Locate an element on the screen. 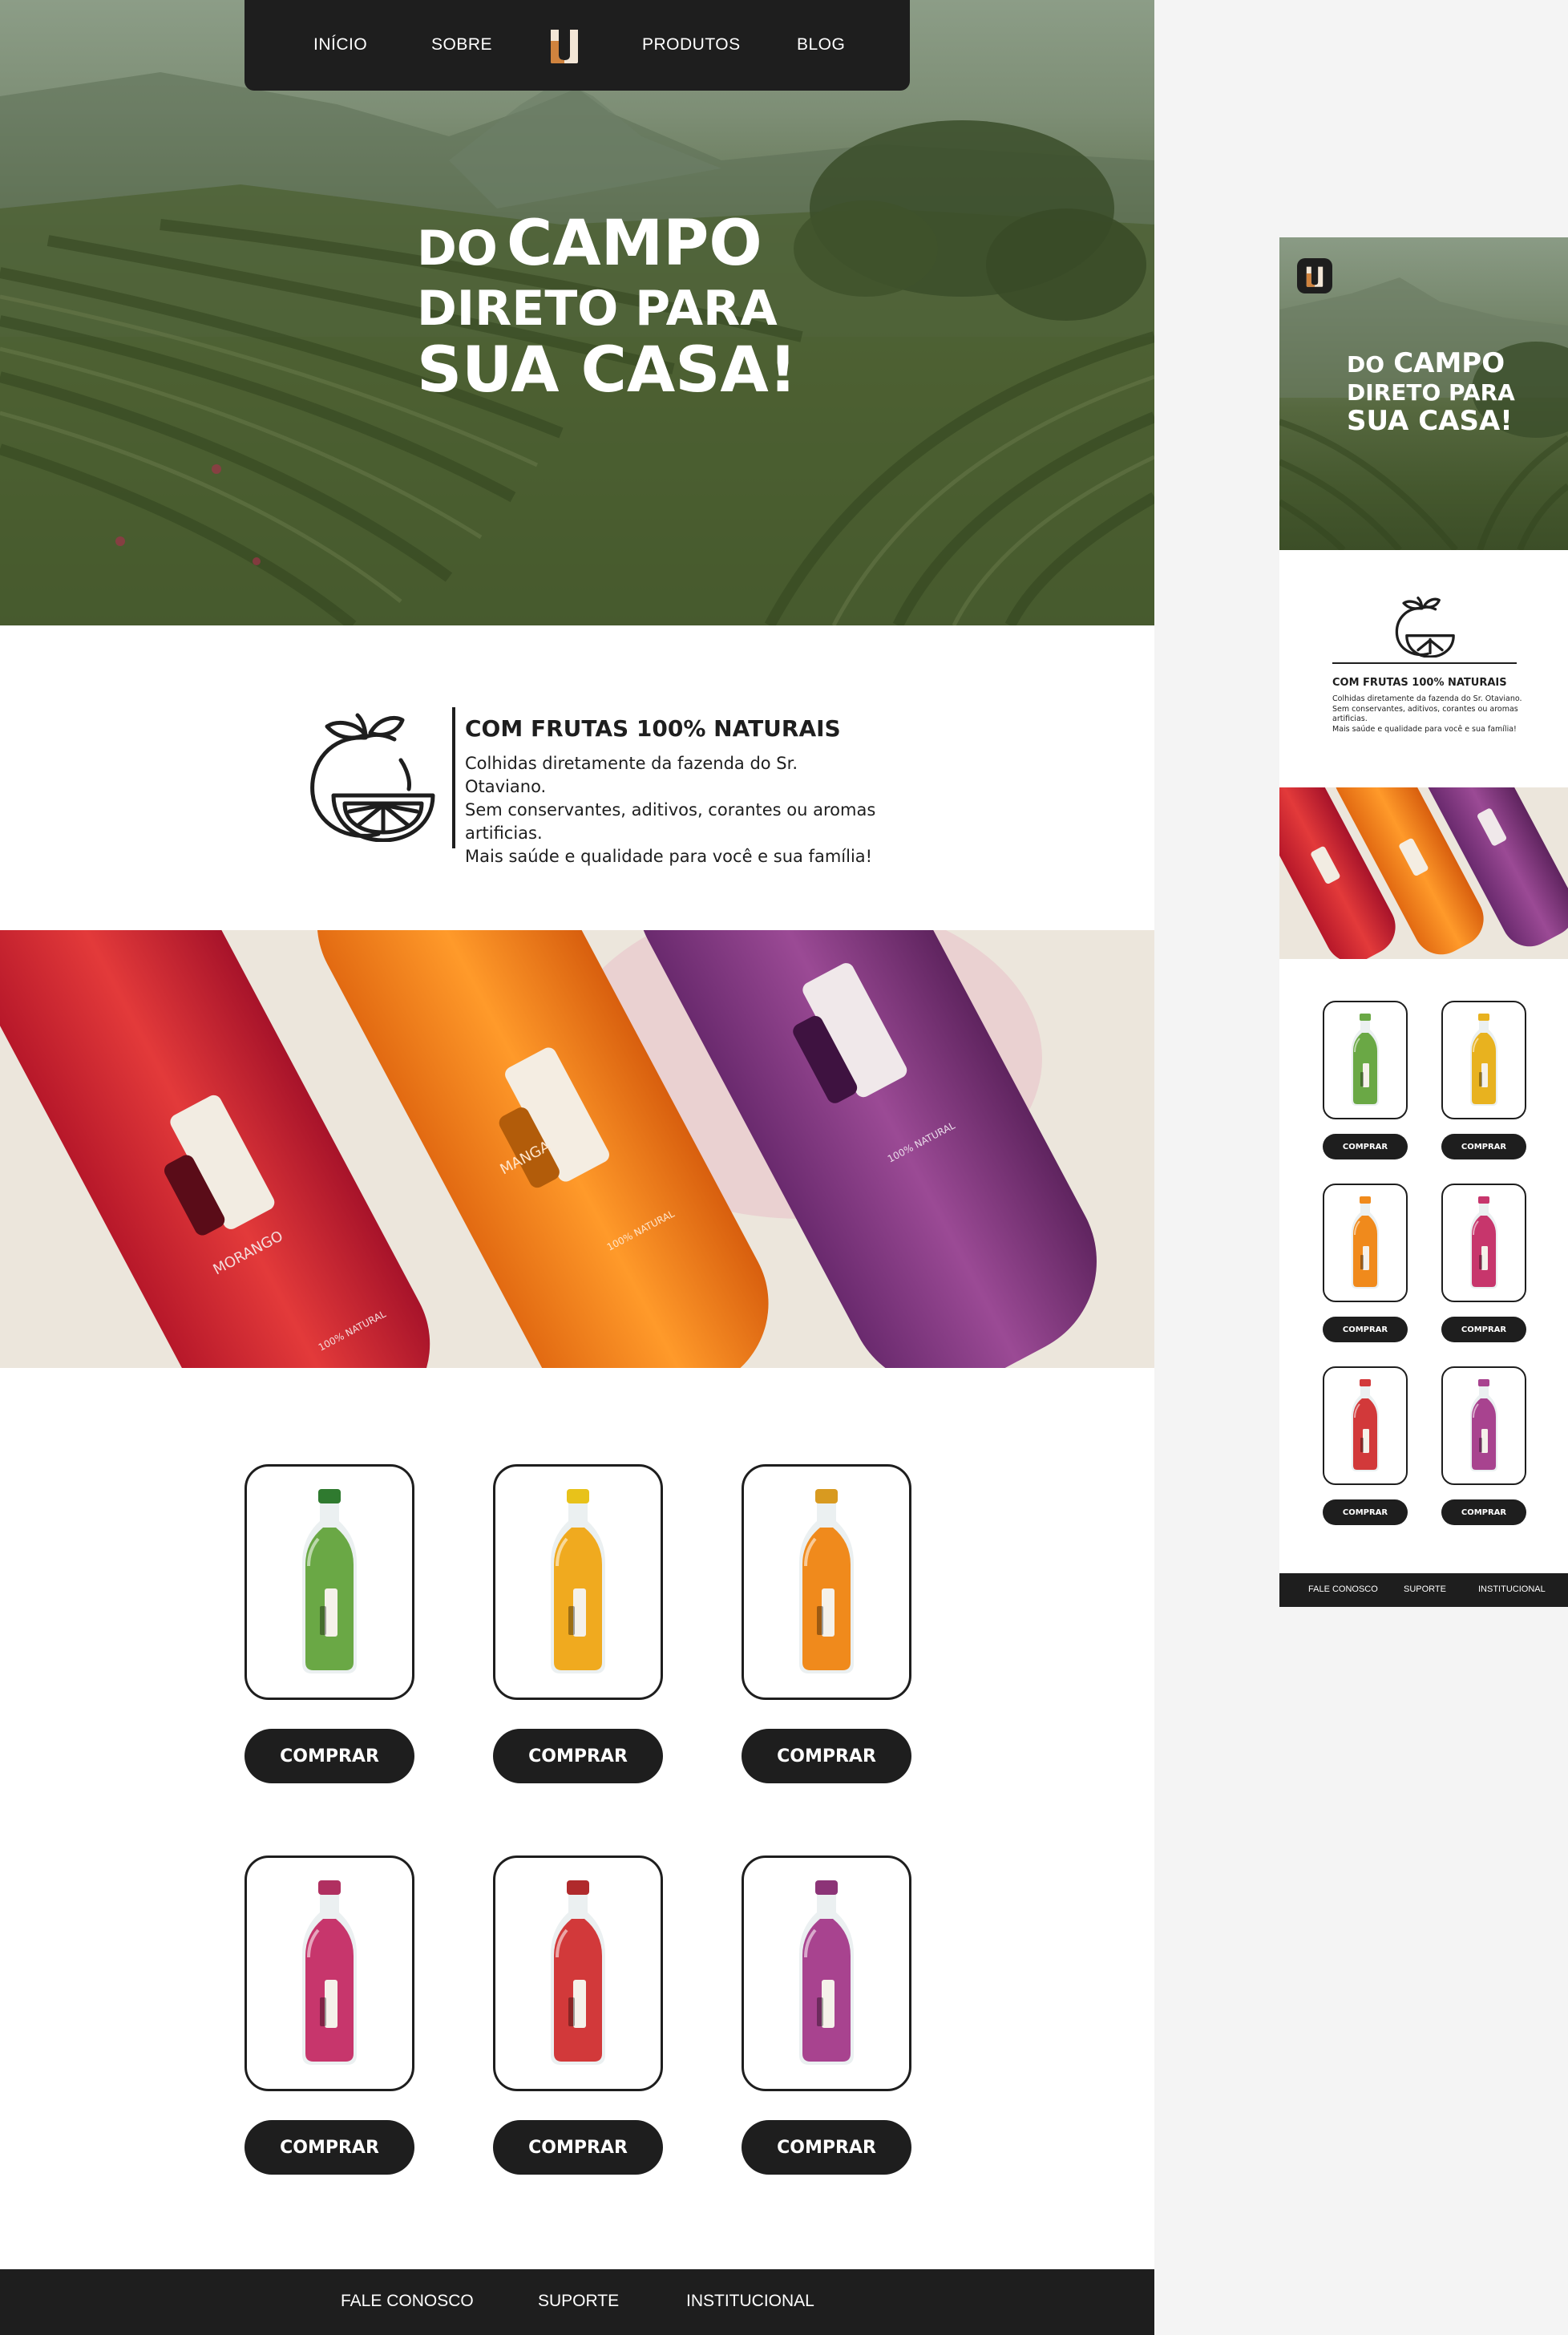 This screenshot has height=2335, width=1568. nav-item-blog: BLOG is located at coordinates (821, 45).